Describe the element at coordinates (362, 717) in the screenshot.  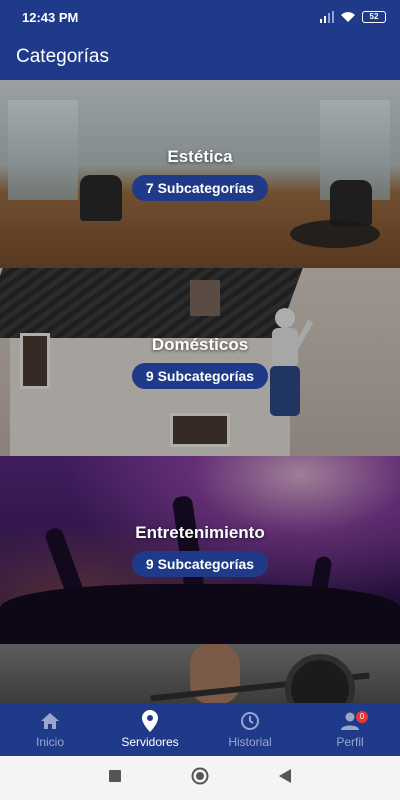
I see `notification-badge: 0` at that location.